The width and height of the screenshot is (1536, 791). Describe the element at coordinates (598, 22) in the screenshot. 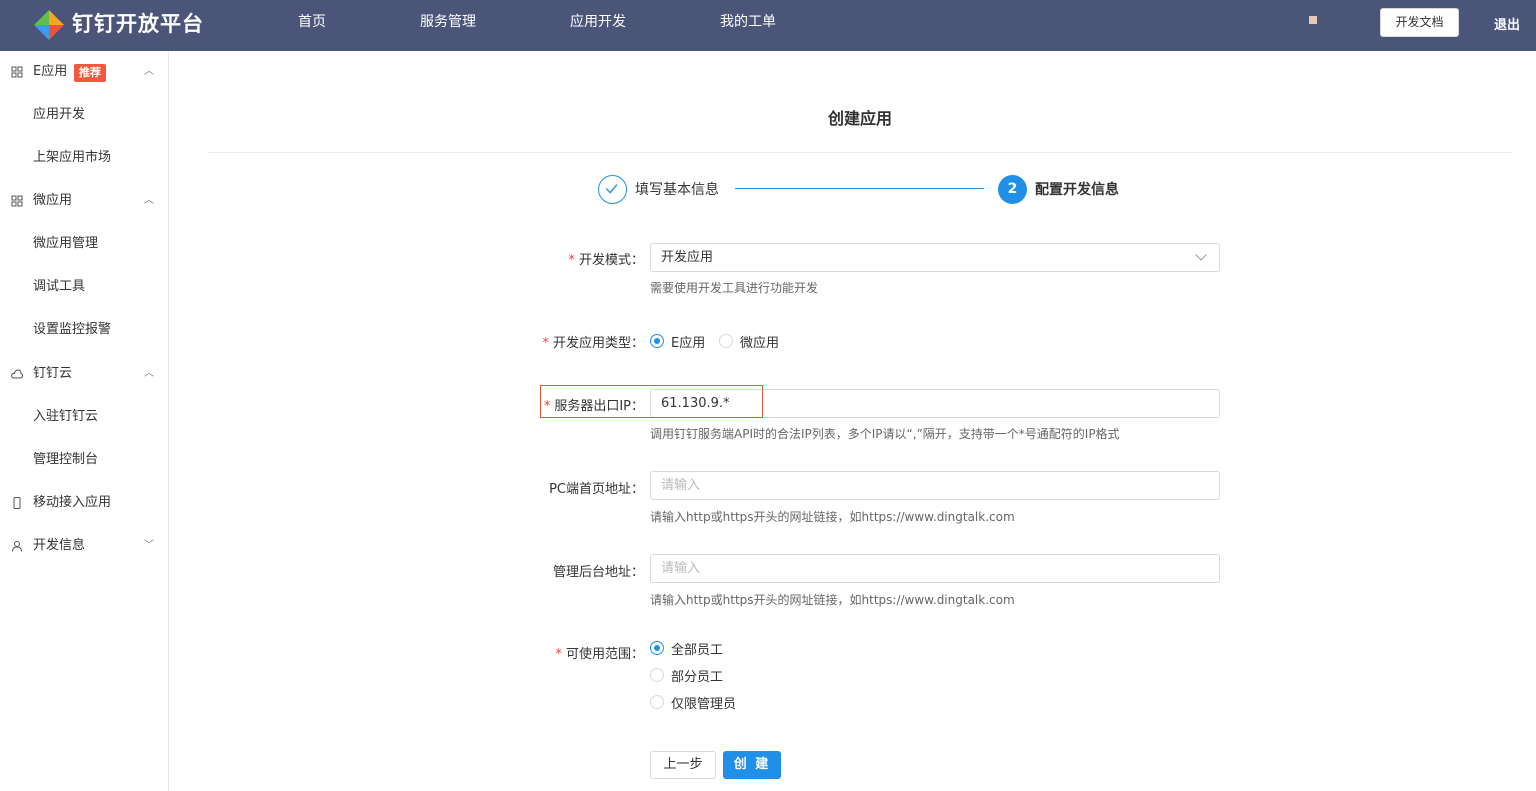

I see `nav-app-development: 应用开发` at that location.